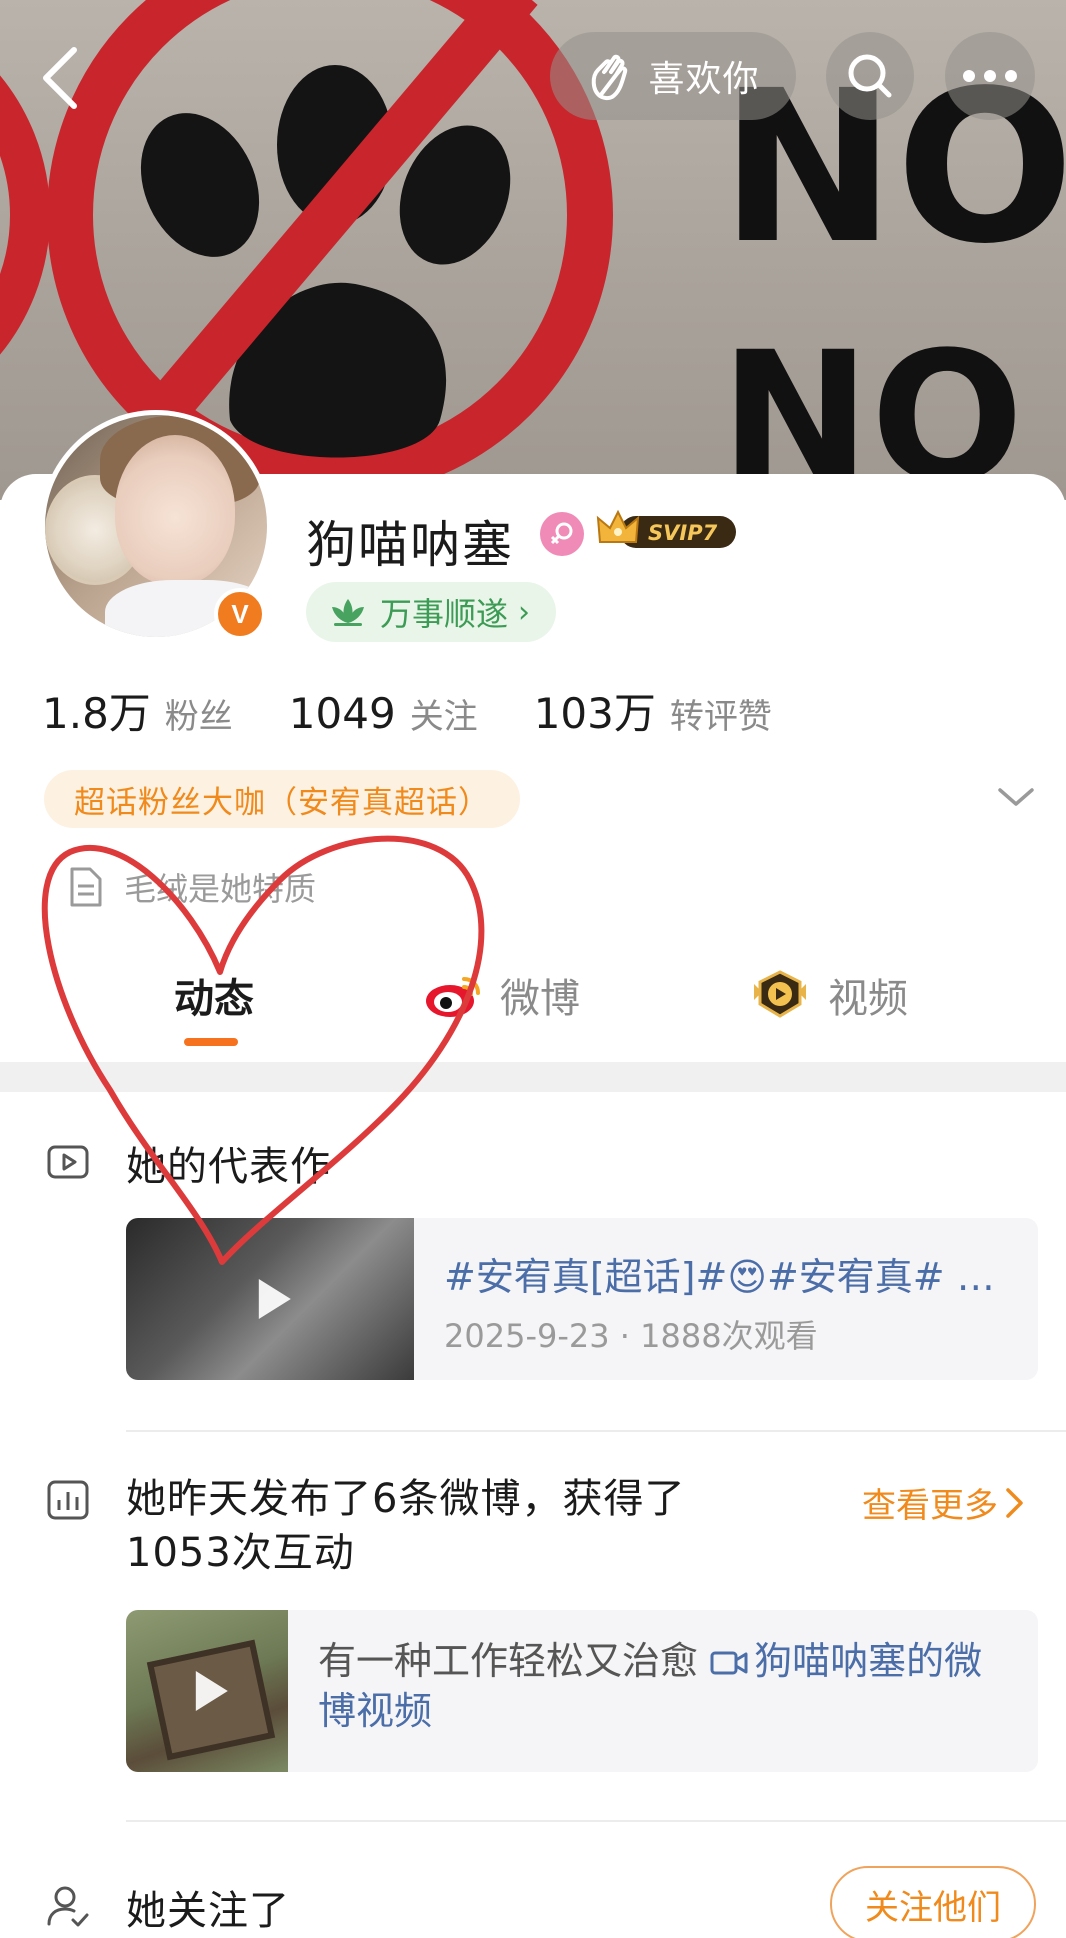 Image resolution: width=1066 pixels, height=1938 pixels. I want to click on followers-stat: 1.8万 粉丝, so click(137, 710).